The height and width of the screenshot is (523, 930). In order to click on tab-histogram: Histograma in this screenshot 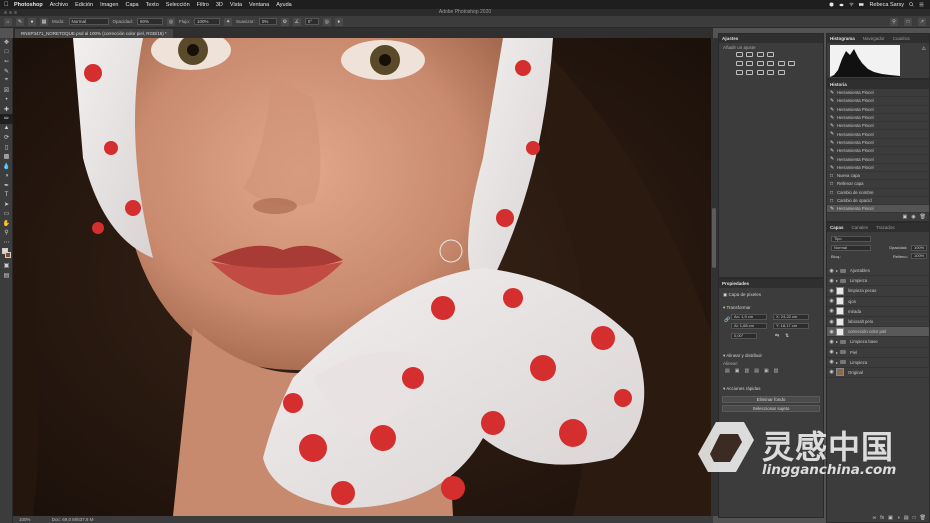, I will do `click(842, 38)`.